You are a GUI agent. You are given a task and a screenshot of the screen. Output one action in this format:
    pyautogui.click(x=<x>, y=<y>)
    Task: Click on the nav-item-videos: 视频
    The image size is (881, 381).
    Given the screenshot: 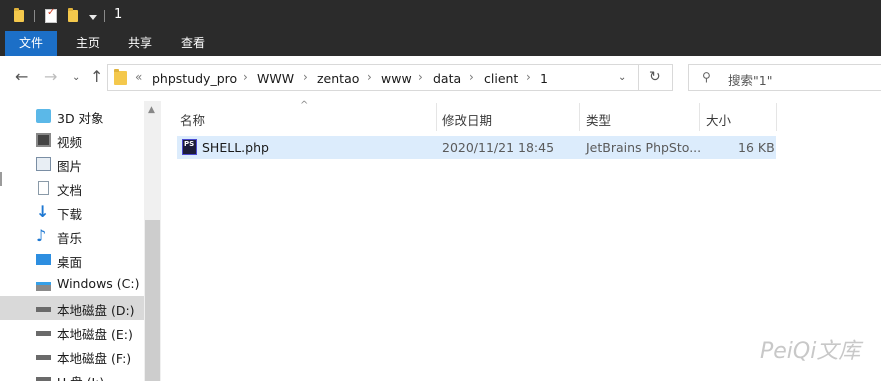 What is the action you would take?
    pyautogui.click(x=72, y=140)
    